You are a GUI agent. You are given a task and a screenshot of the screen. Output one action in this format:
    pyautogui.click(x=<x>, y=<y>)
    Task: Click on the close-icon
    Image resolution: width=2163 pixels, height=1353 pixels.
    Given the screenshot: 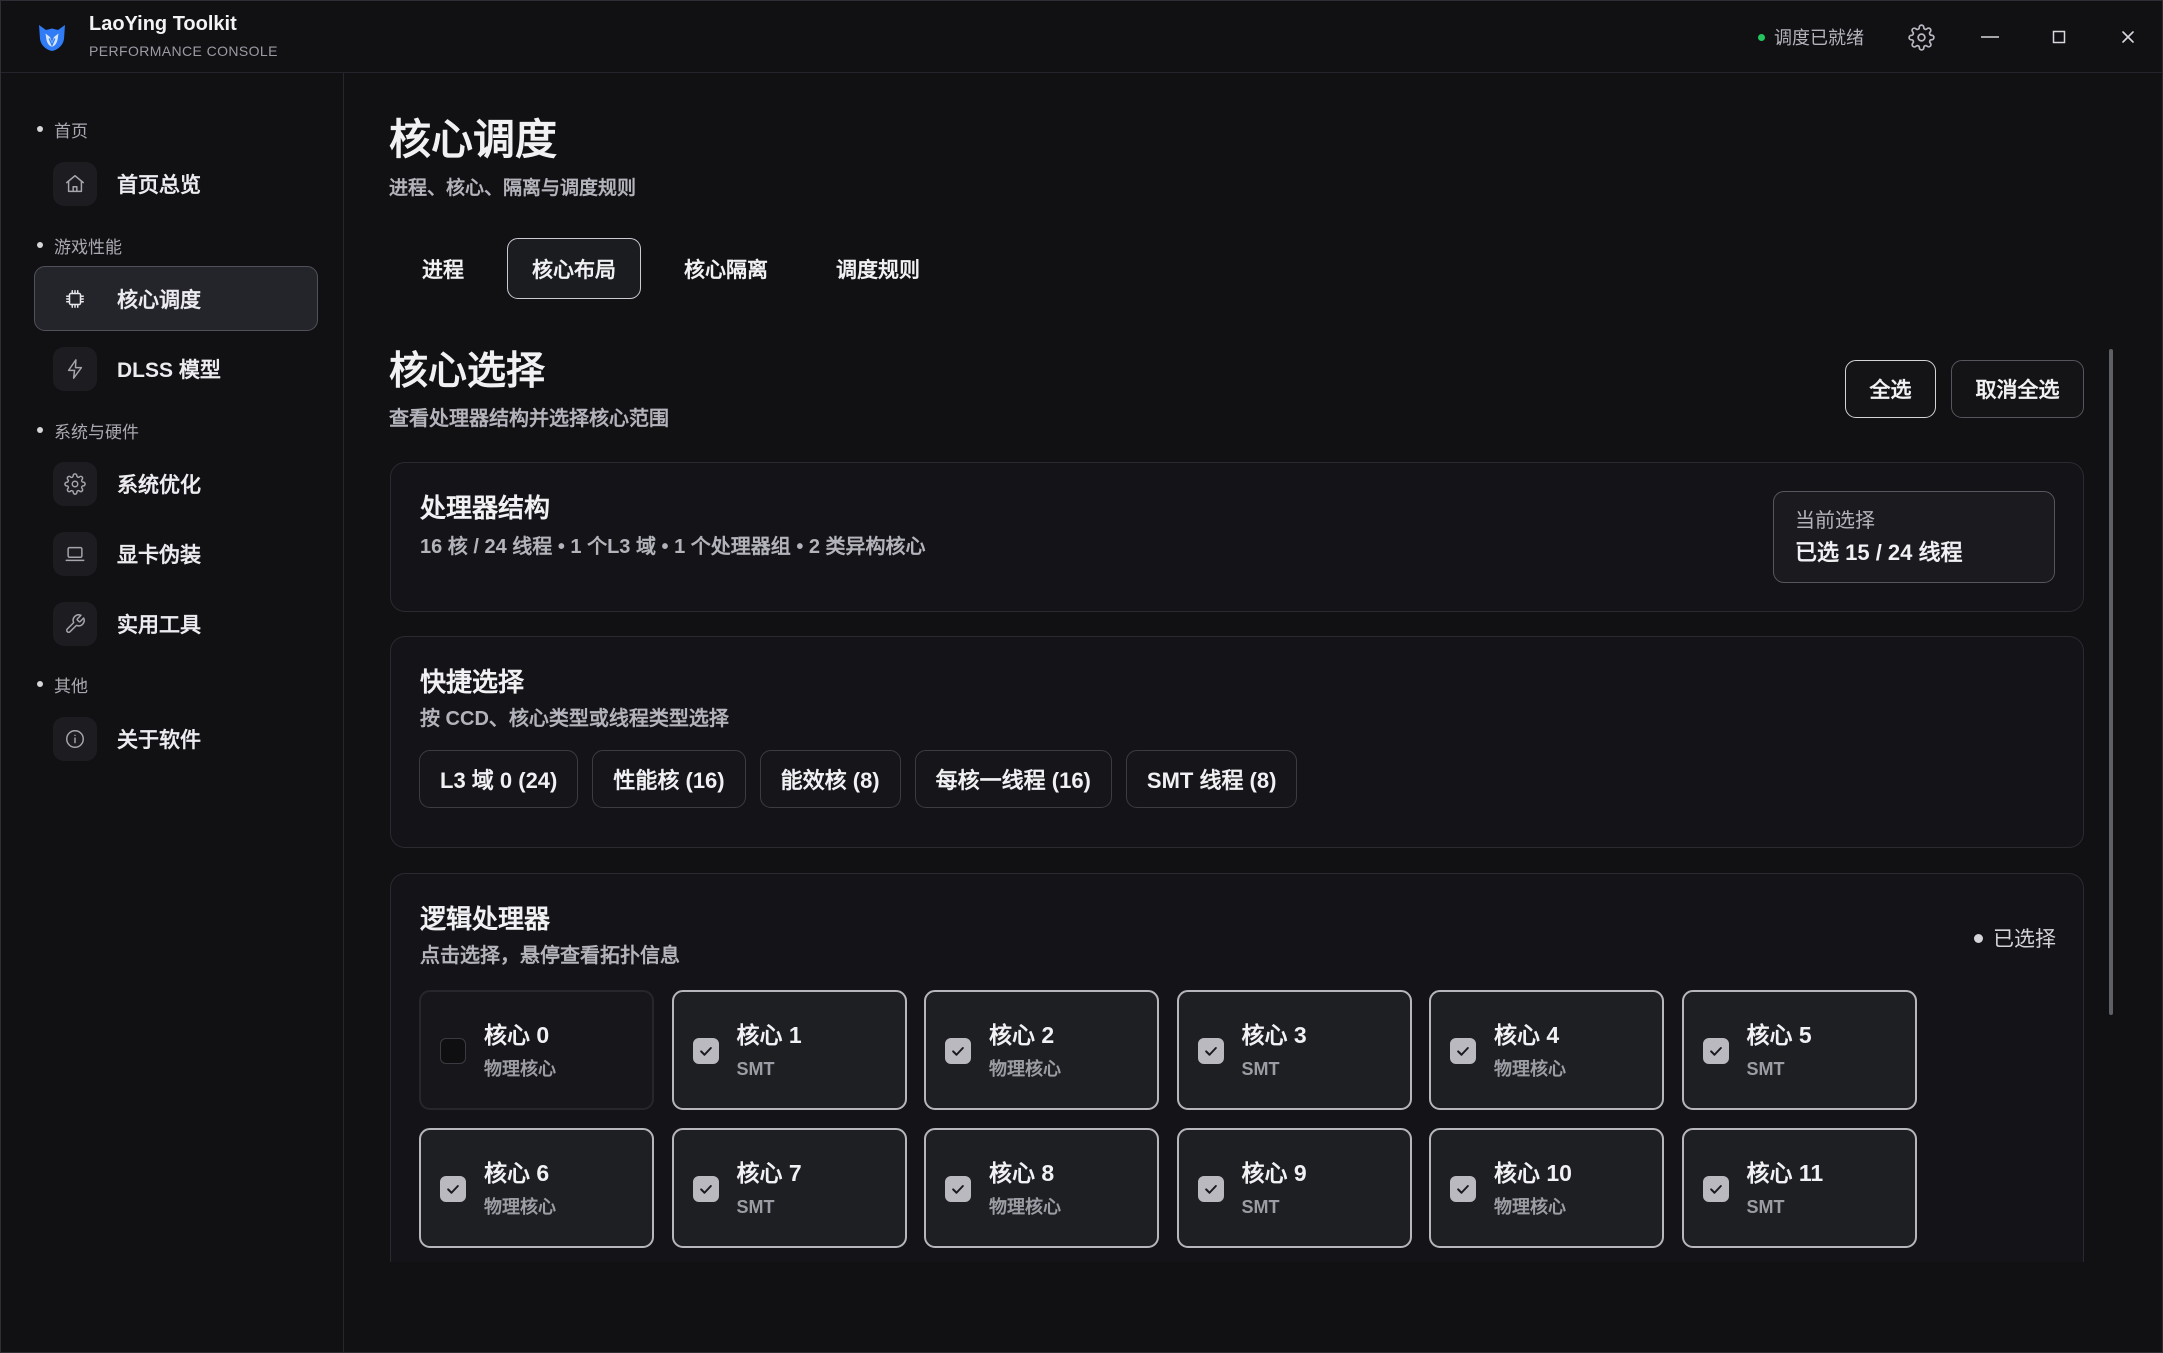 What is the action you would take?
    pyautogui.click(x=2128, y=37)
    